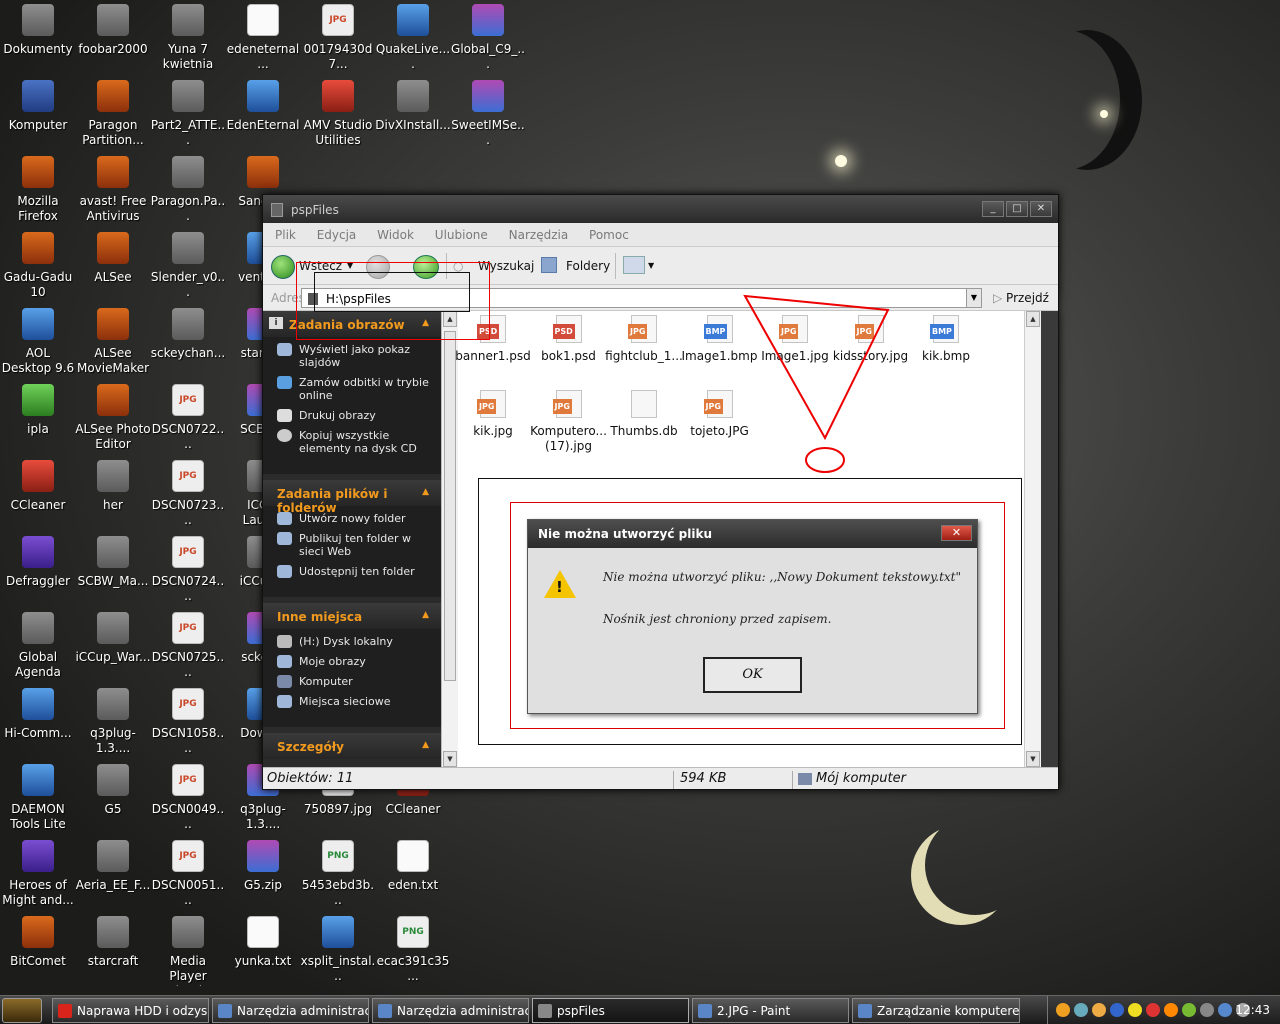  What do you see at coordinates (936, 1010) in the screenshot?
I see `taskbar-button: Zarządzanie komputerem` at bounding box center [936, 1010].